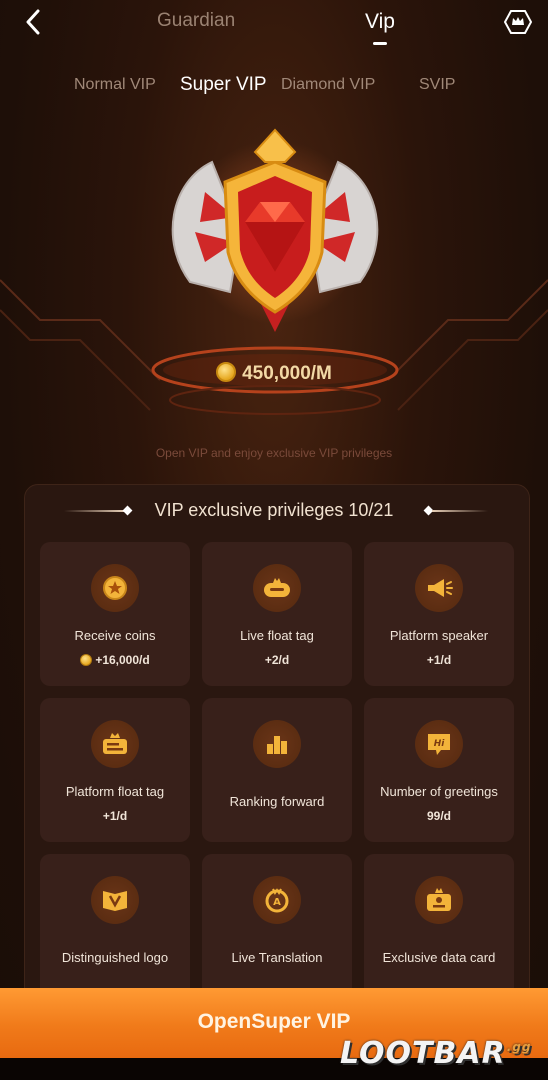 This screenshot has width=548, height=1080. What do you see at coordinates (115, 588) in the screenshot?
I see `coin-star-icon` at bounding box center [115, 588].